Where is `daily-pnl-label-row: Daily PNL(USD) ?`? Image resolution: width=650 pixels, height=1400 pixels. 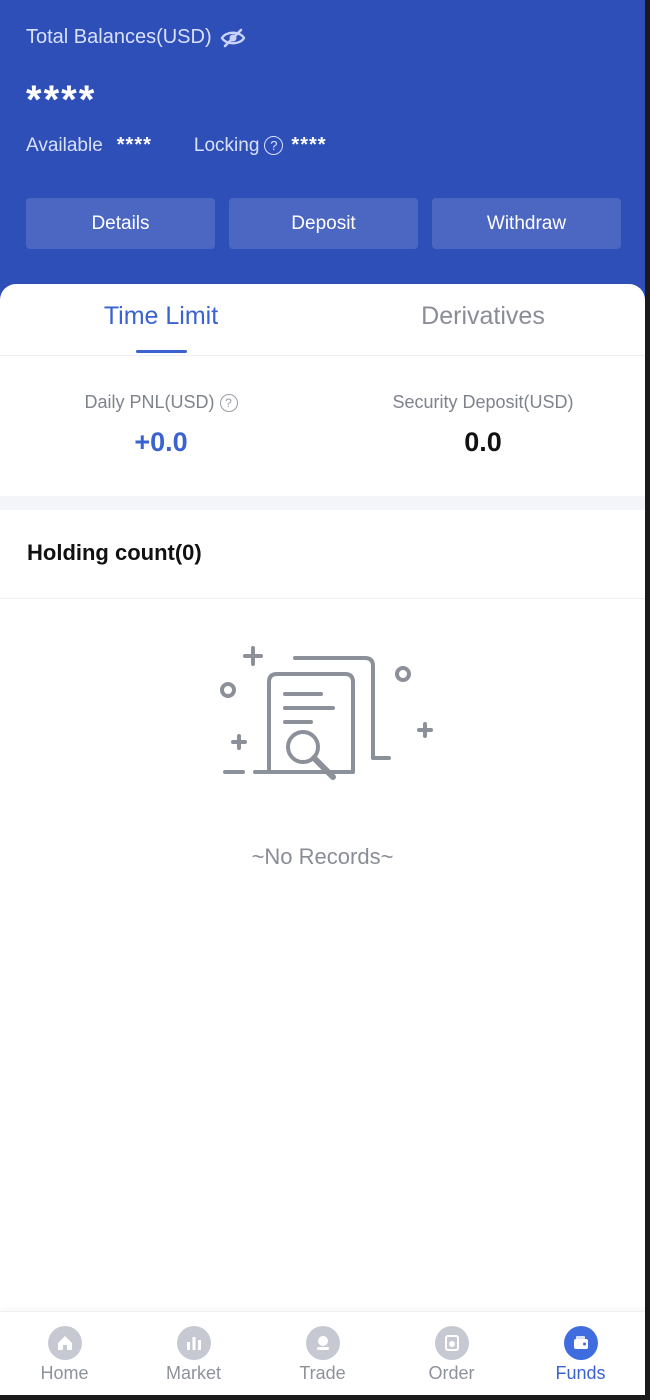
daily-pnl-label-row: Daily PNL(USD) ? is located at coordinates (161, 402).